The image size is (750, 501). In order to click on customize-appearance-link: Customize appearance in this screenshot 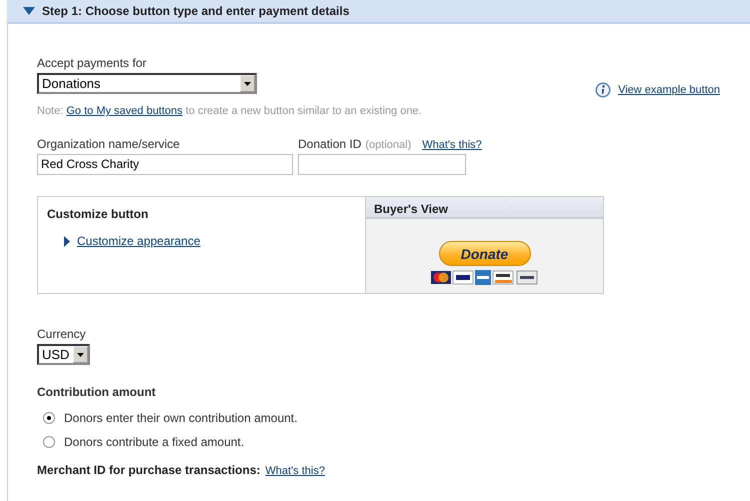, I will do `click(138, 241)`.